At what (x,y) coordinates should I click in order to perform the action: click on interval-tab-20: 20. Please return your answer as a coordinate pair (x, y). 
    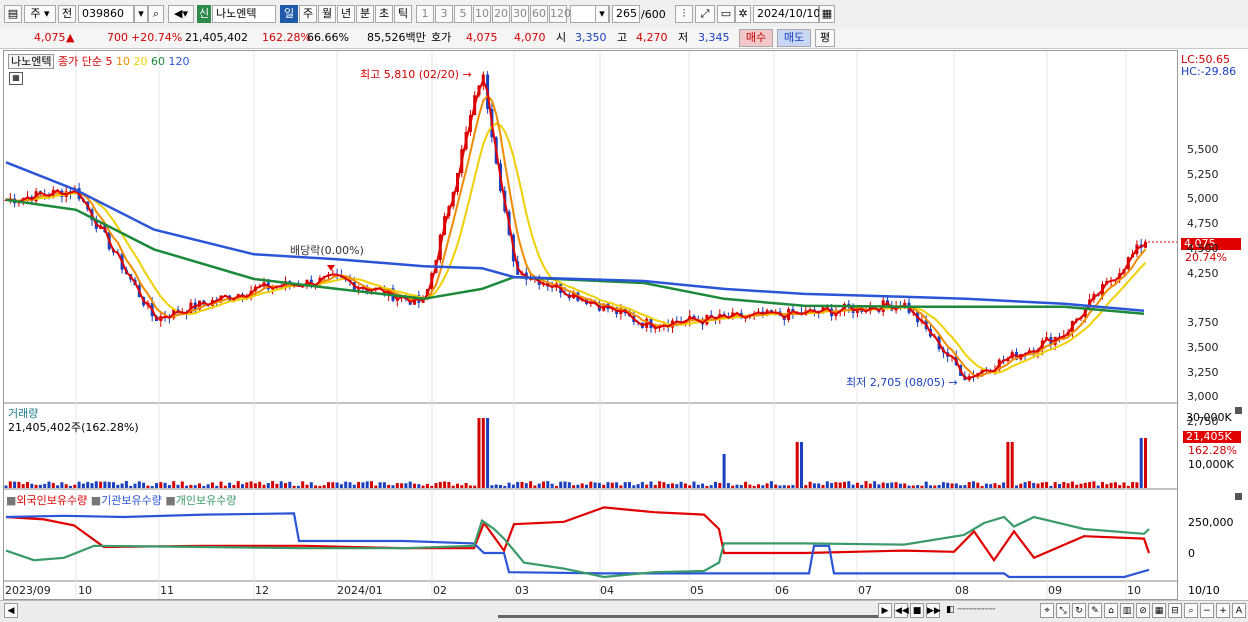
    Looking at the image, I should click on (501, 14).